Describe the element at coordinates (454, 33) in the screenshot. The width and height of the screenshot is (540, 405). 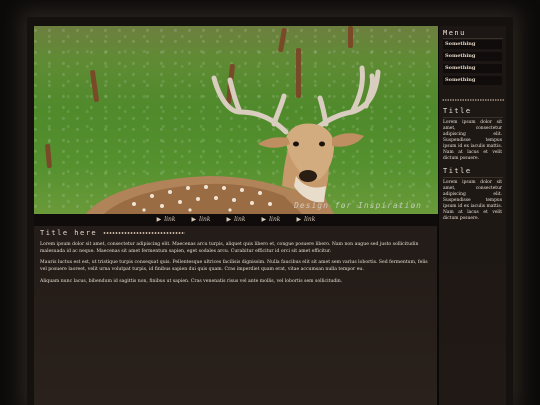
I see `menu-title: Menu` at that location.